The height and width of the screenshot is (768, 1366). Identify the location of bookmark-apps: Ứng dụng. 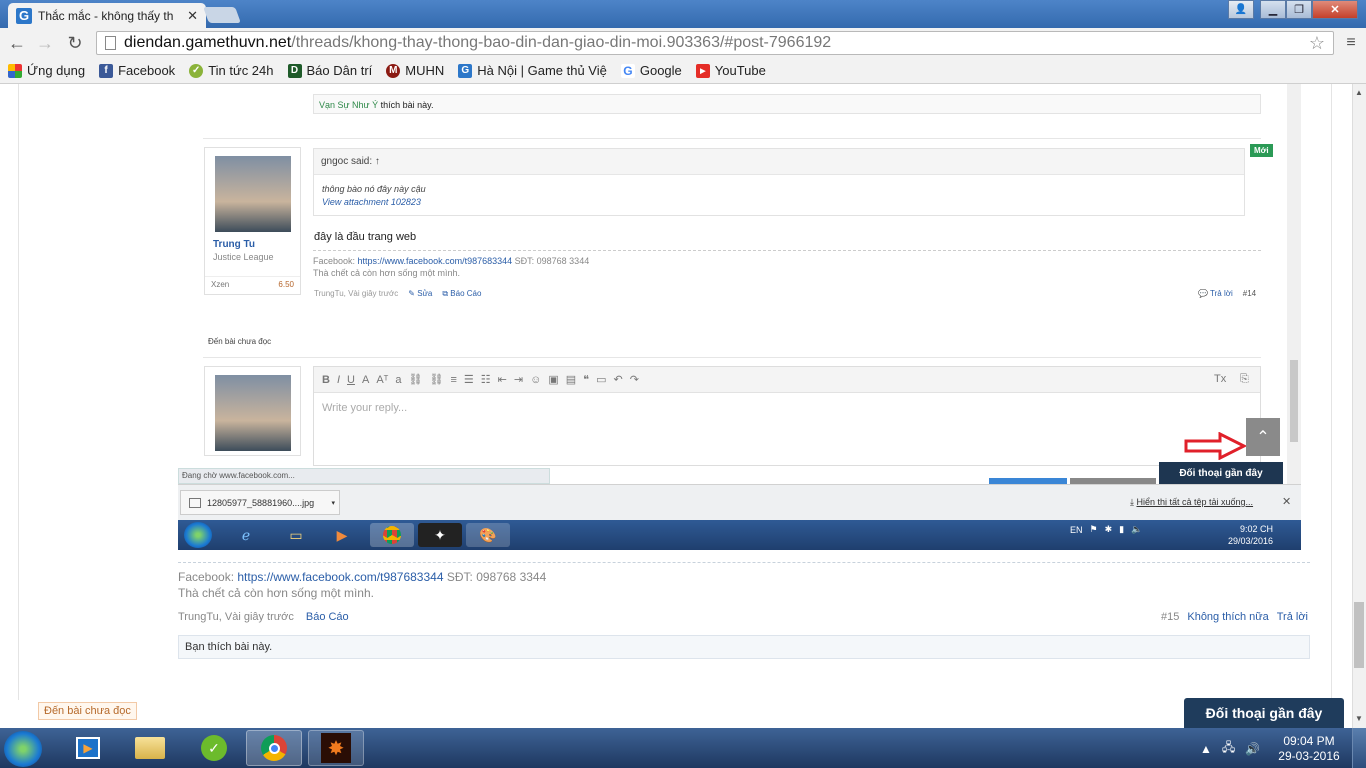
(46, 70).